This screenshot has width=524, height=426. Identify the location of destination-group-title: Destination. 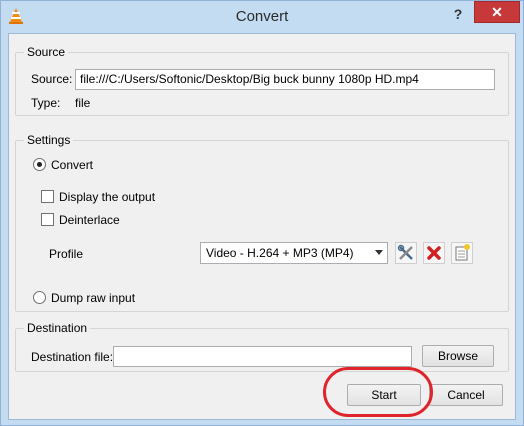
(57, 328).